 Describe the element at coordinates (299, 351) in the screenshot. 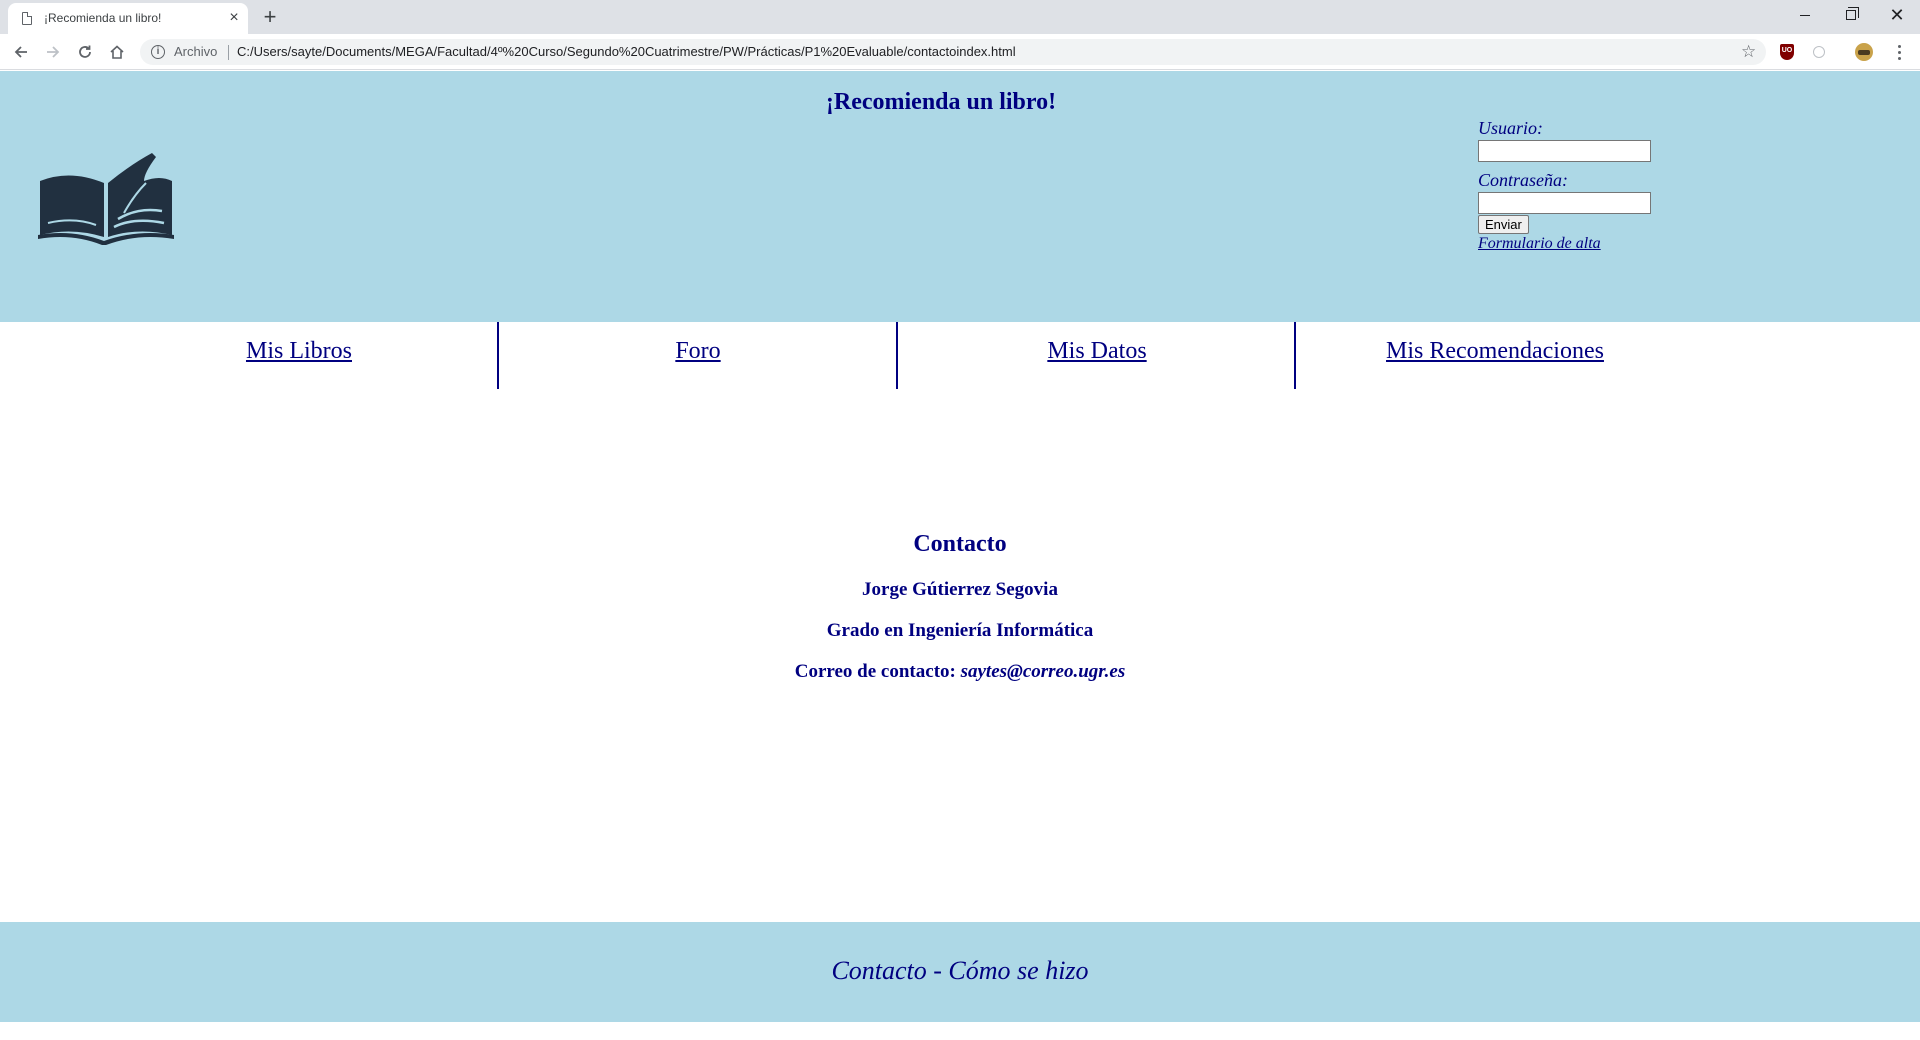

I see `nav-link-mis-libros: Mis Libros` at that location.